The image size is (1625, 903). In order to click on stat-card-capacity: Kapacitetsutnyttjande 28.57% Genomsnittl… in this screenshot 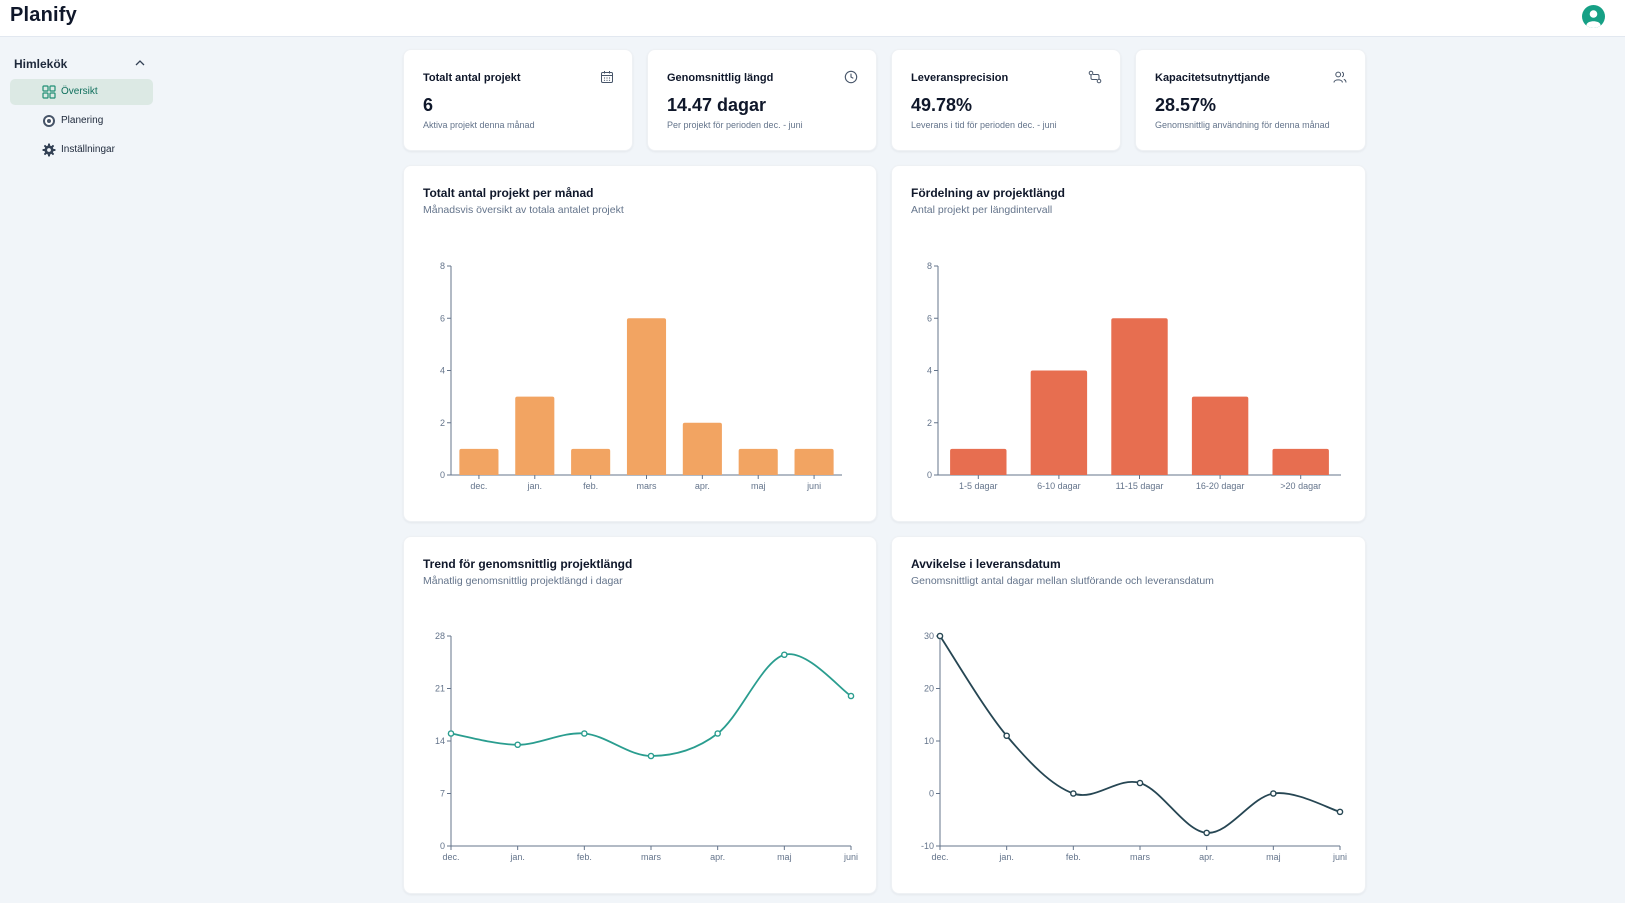, I will do `click(1250, 100)`.